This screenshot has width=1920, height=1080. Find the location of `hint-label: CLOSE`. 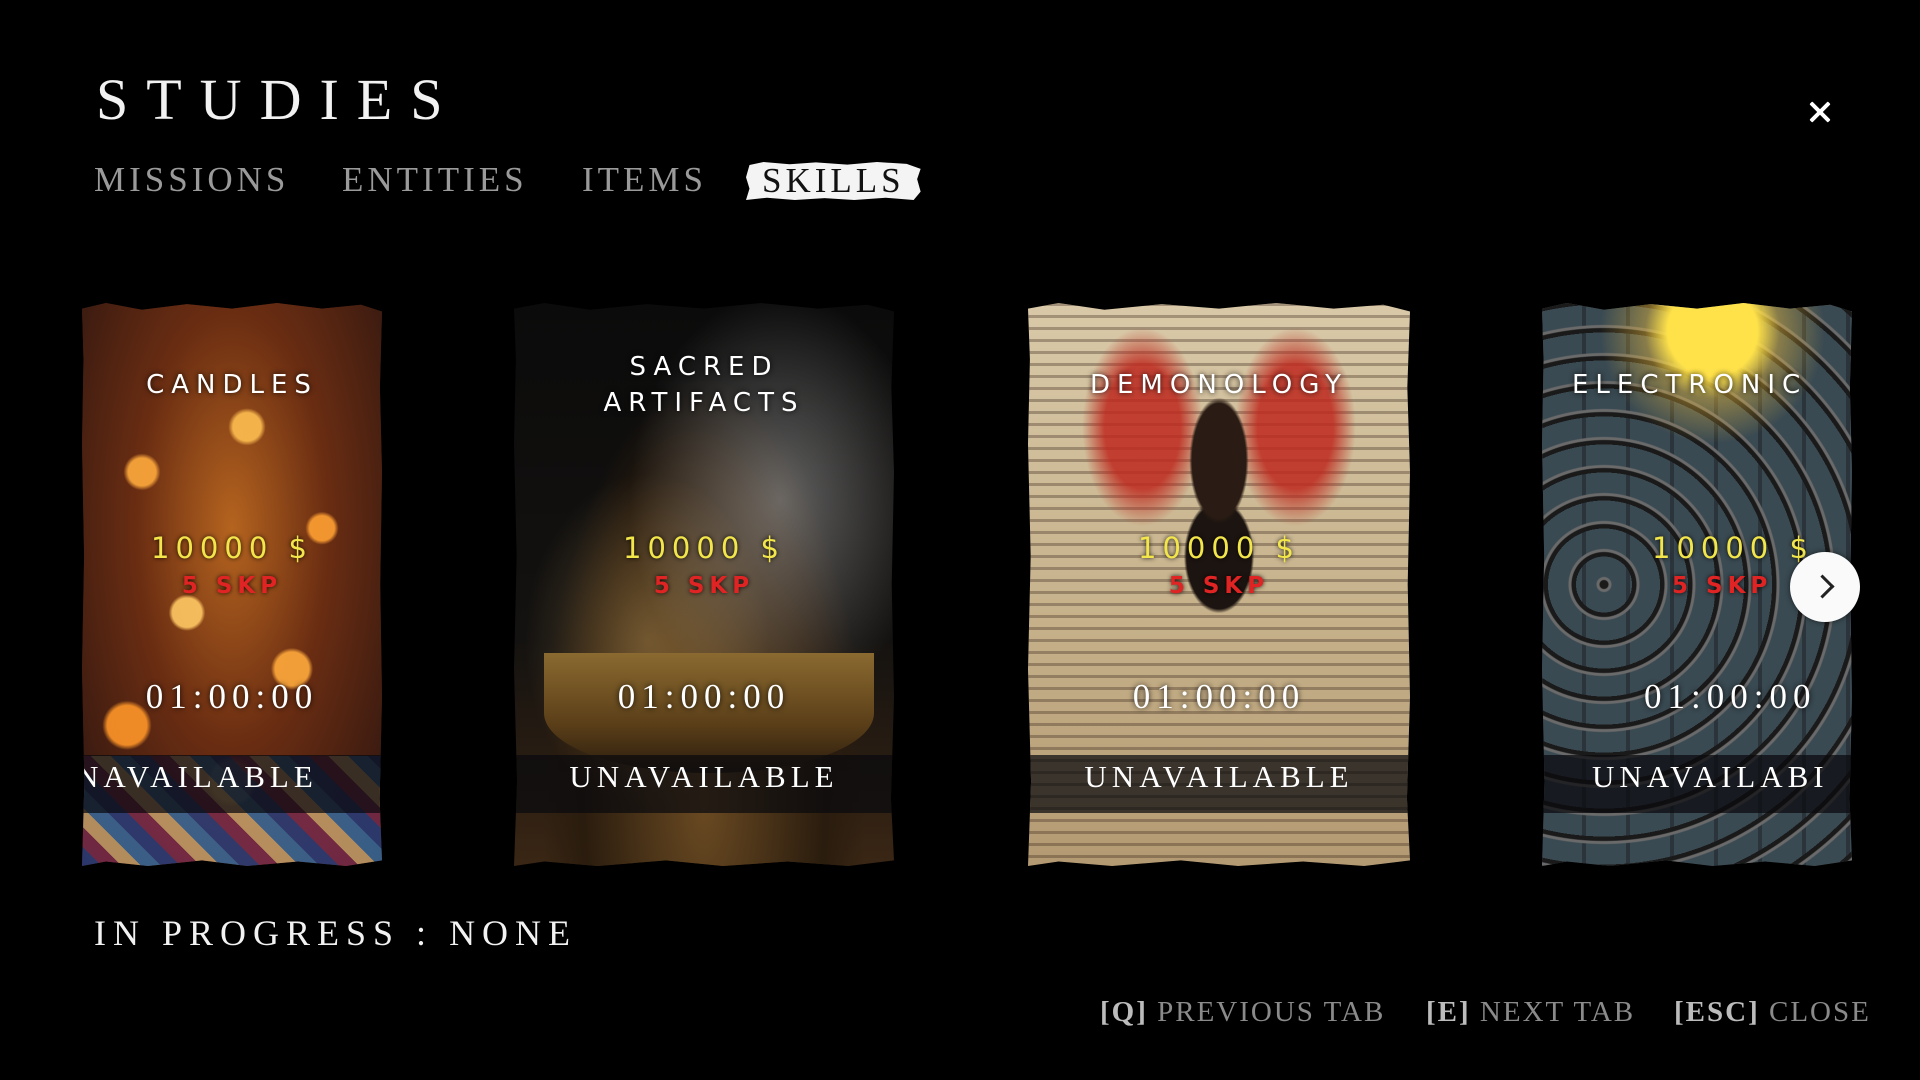

hint-label: CLOSE is located at coordinates (1819, 1012).